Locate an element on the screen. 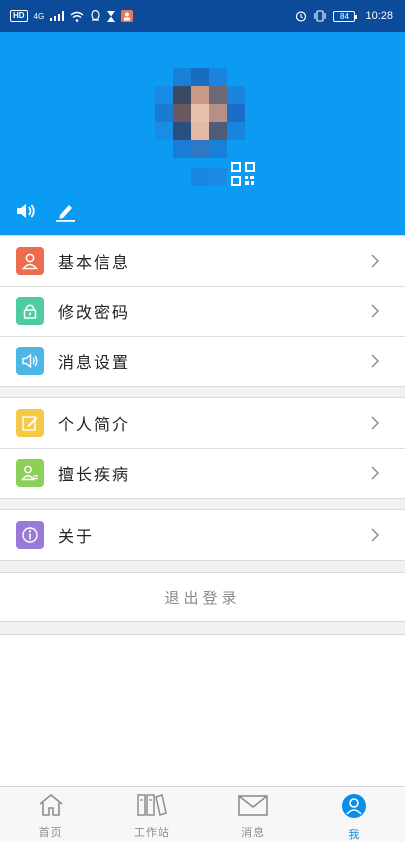 This screenshot has width=405, height=842. menu-item-label: 修改密码 is located at coordinates (94, 312).